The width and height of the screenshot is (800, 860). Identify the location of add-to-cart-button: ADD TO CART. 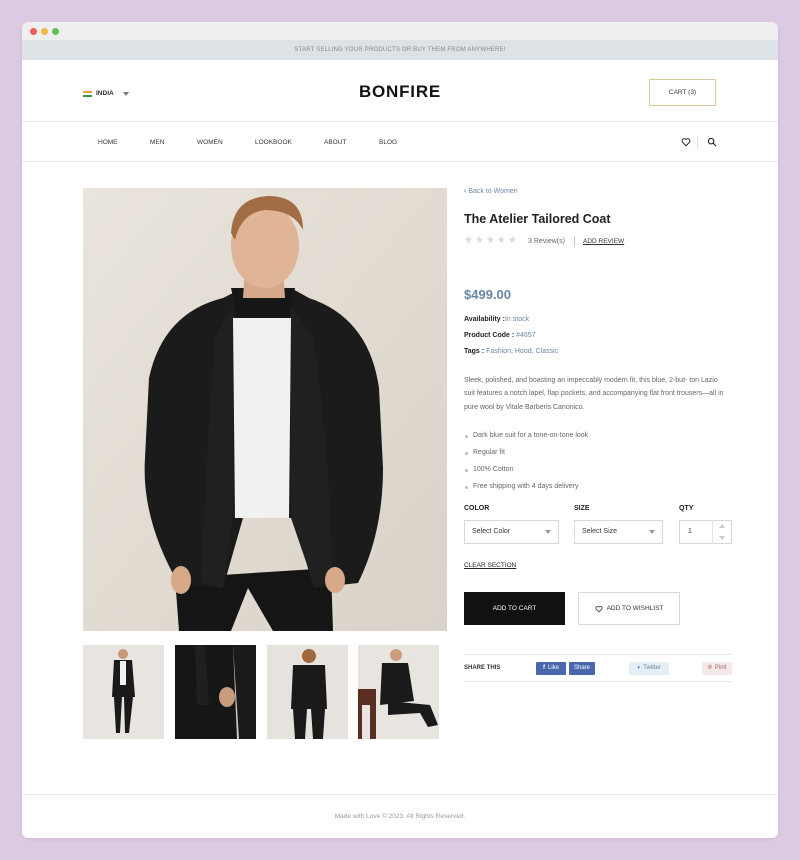
(514, 608).